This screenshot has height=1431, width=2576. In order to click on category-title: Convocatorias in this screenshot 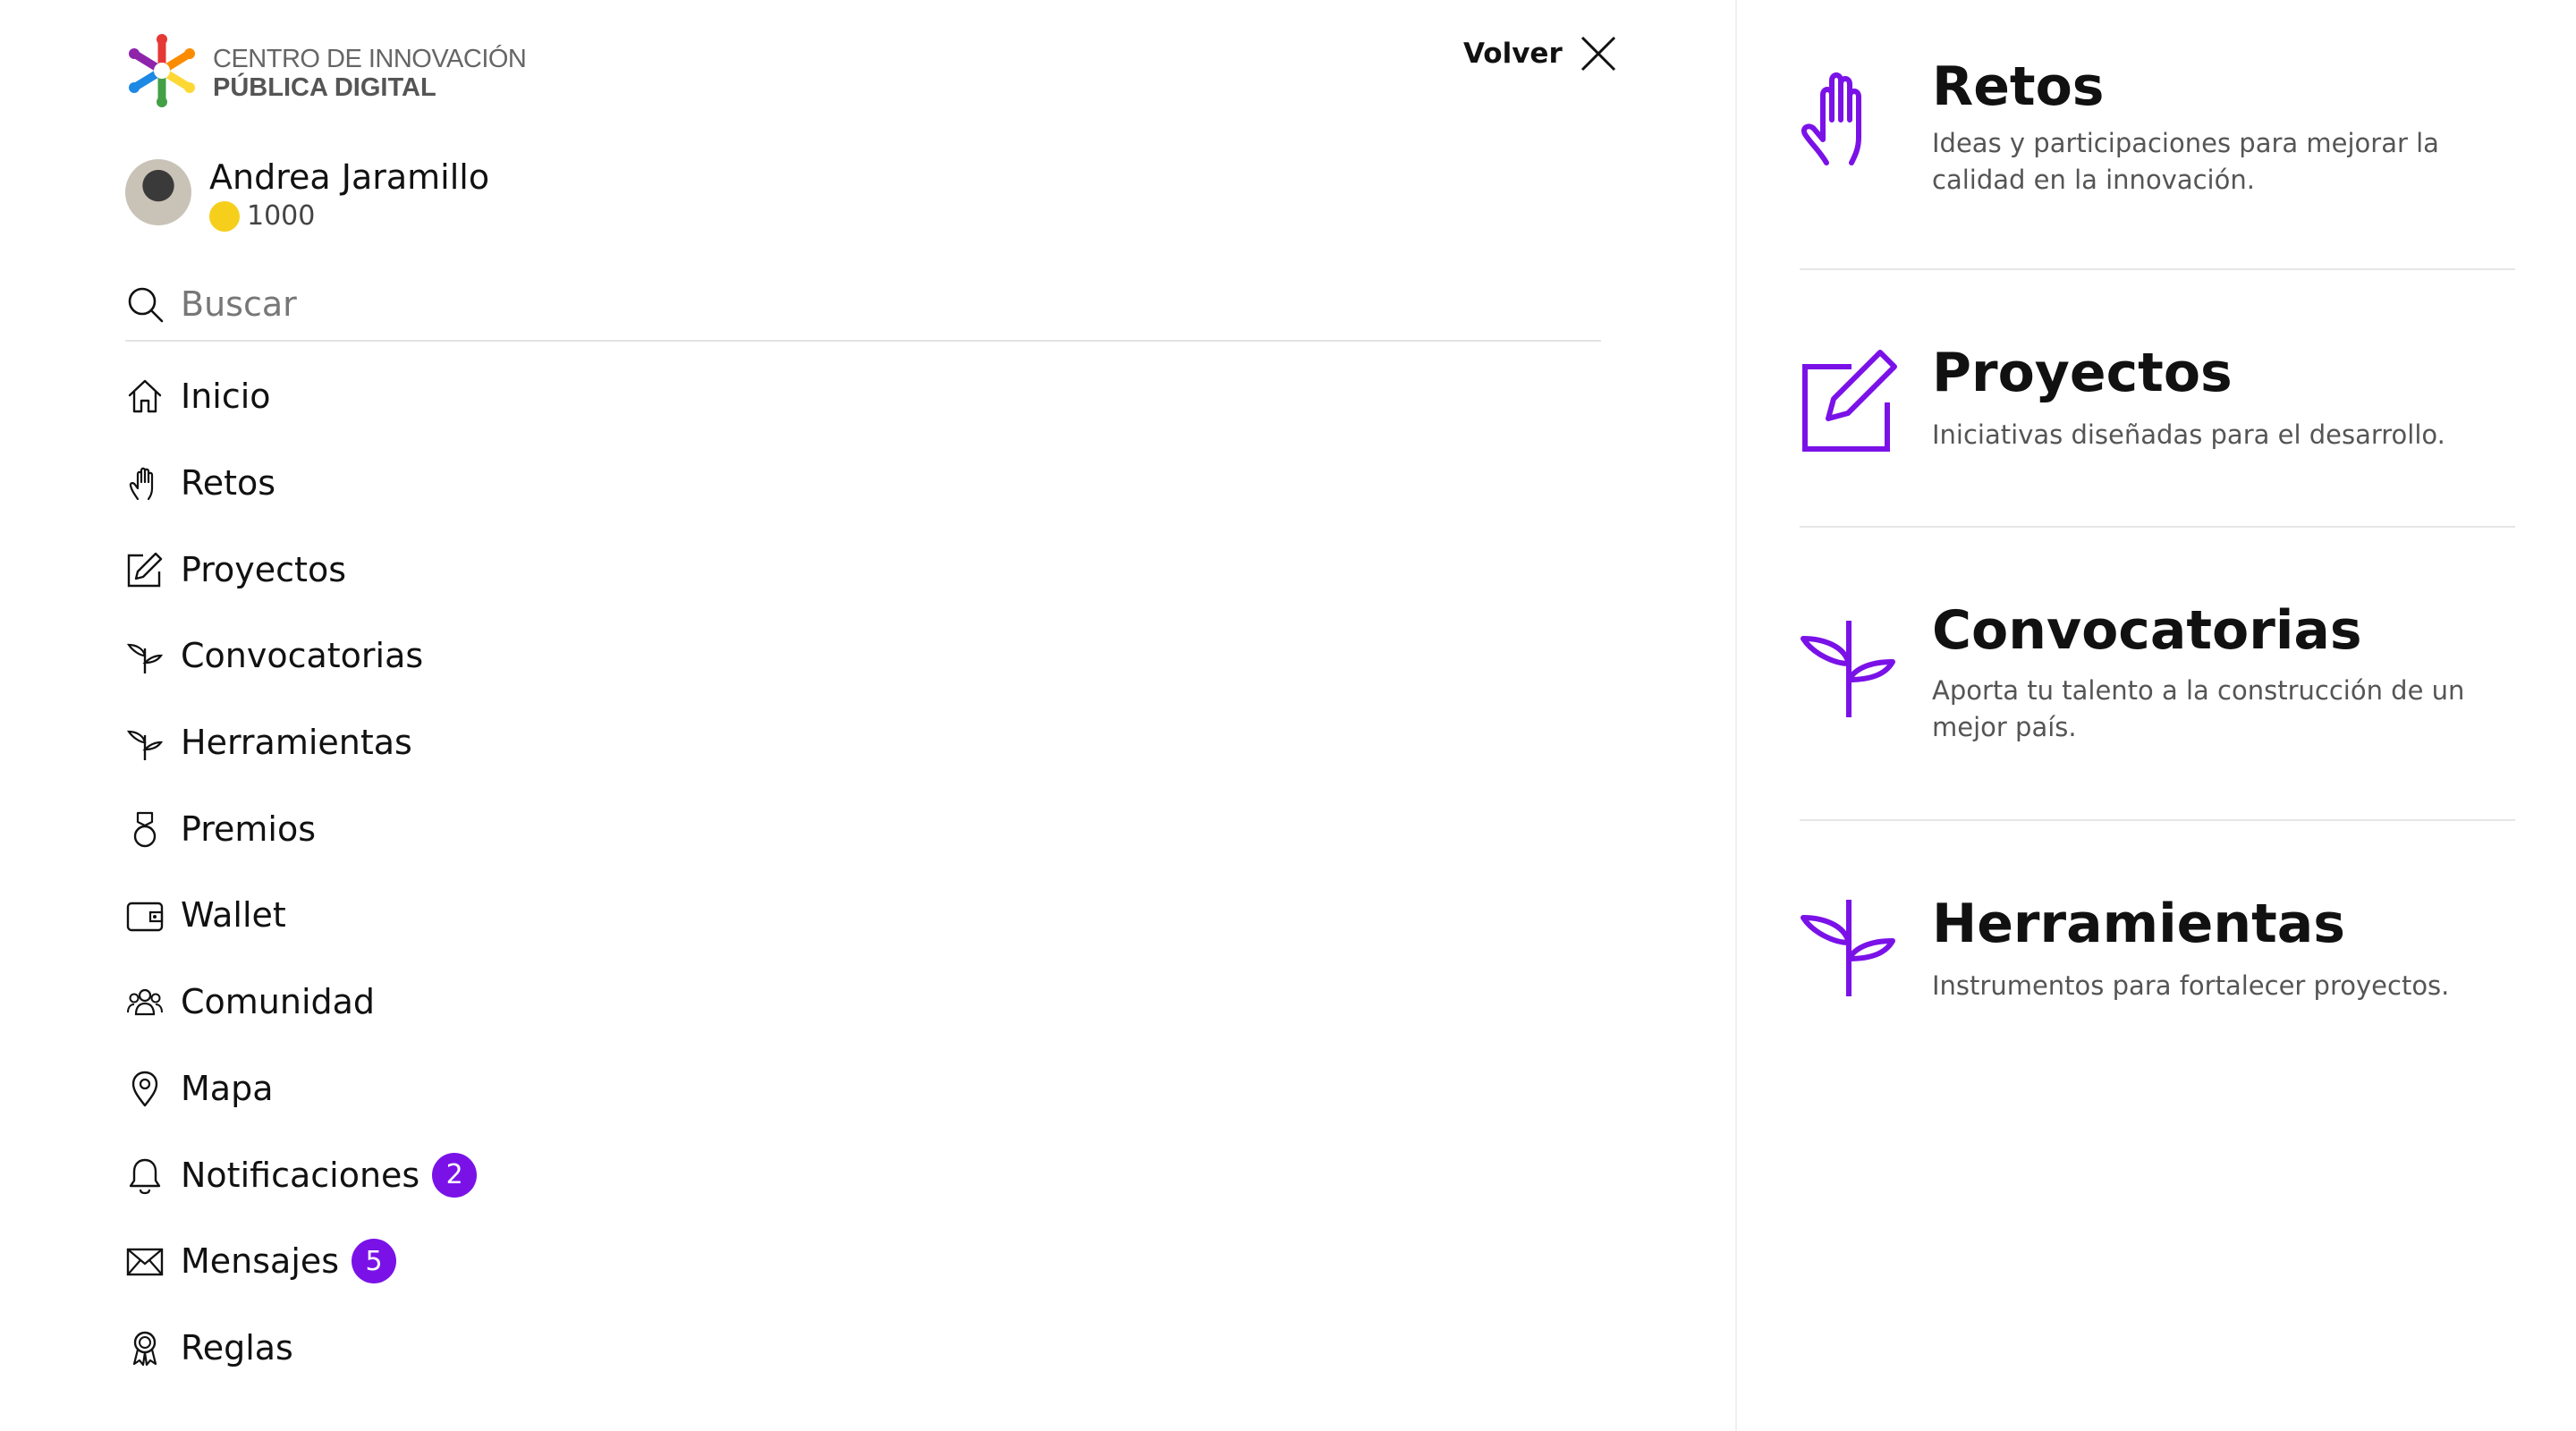, I will do `click(2147, 631)`.